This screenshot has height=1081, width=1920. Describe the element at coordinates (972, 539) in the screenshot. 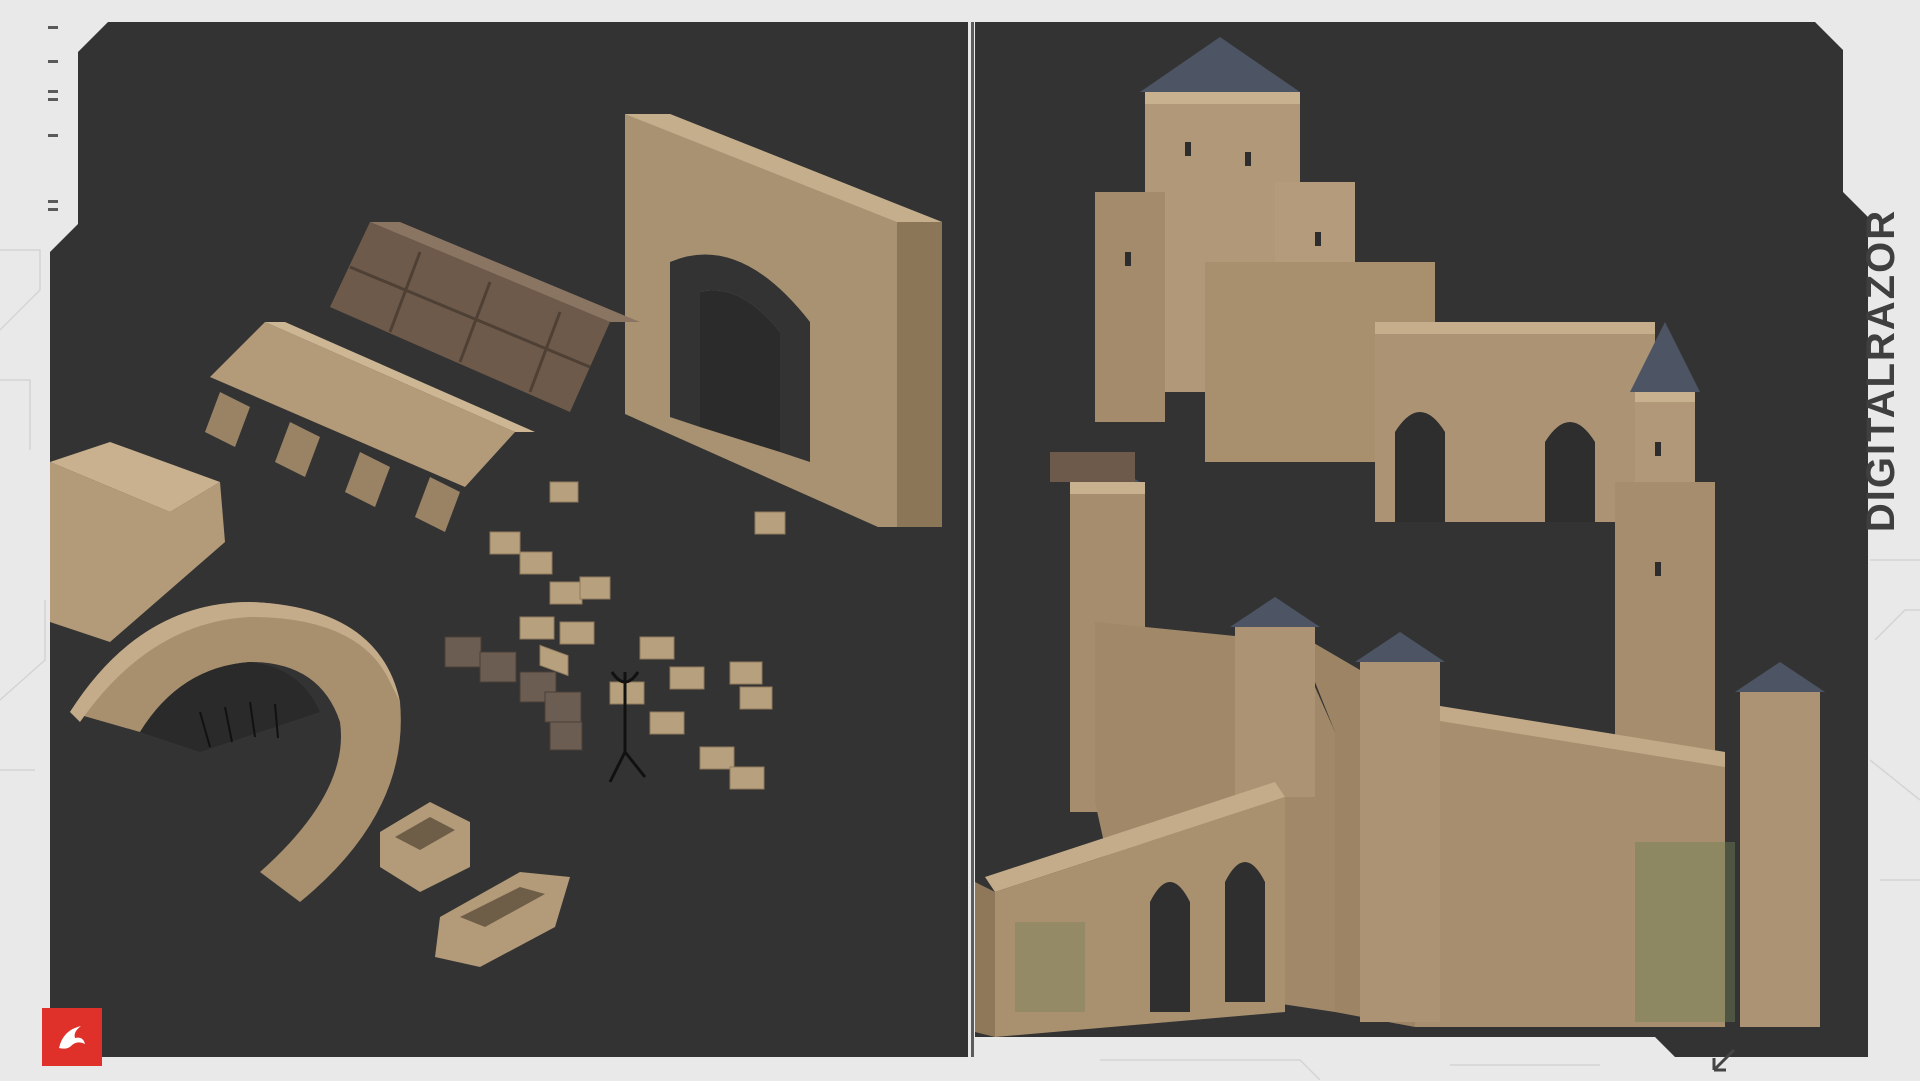

I see `split-divider` at that location.